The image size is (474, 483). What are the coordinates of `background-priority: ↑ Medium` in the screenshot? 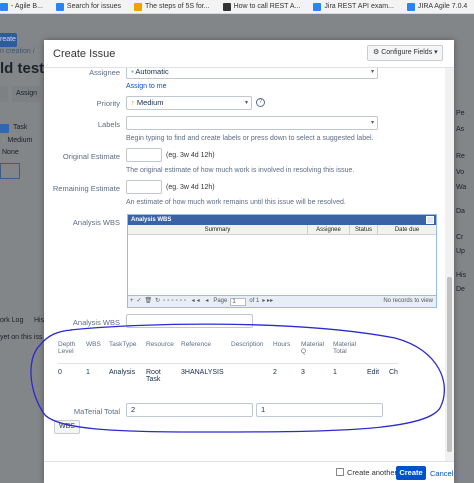 It's located at (17, 140).